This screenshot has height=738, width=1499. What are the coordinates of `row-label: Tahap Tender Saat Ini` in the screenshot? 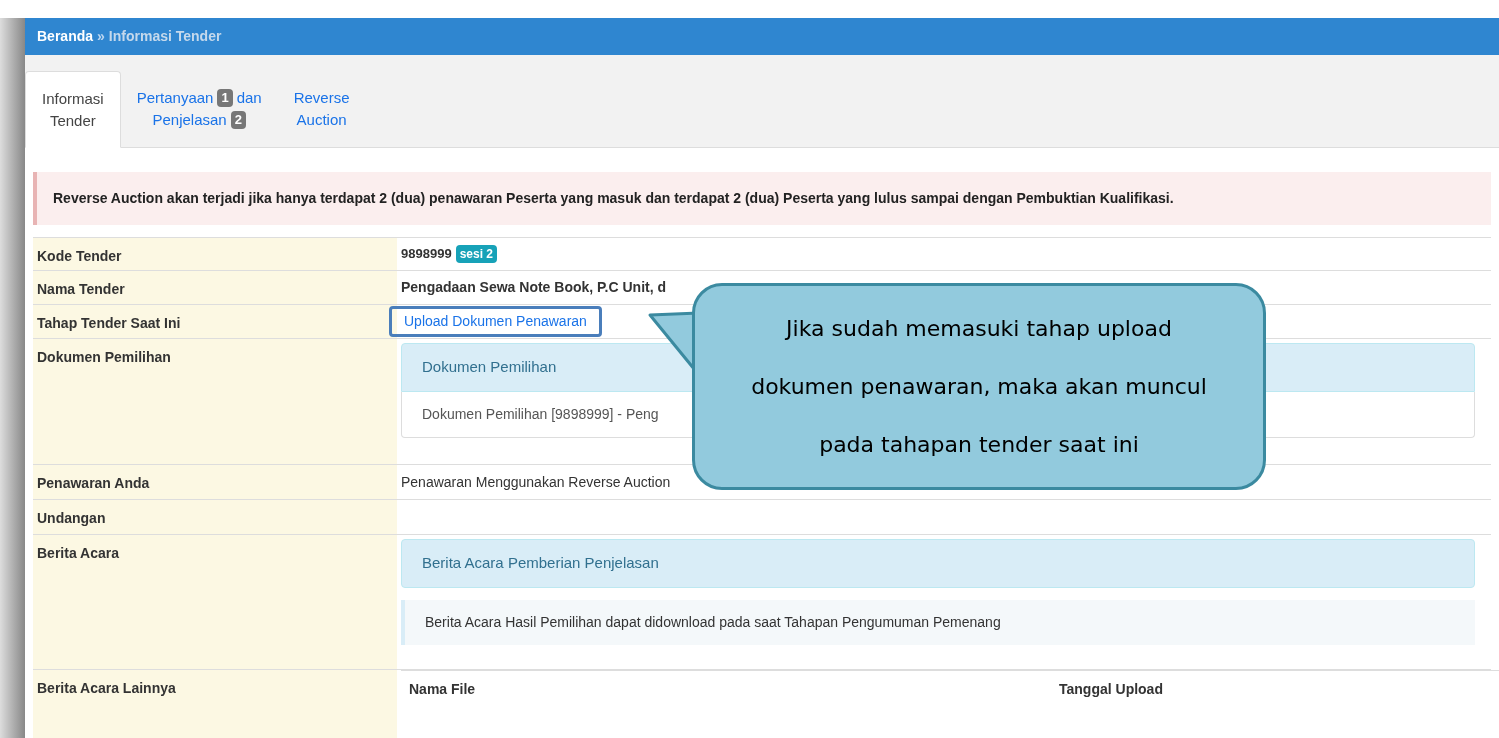 It's located at (215, 321).